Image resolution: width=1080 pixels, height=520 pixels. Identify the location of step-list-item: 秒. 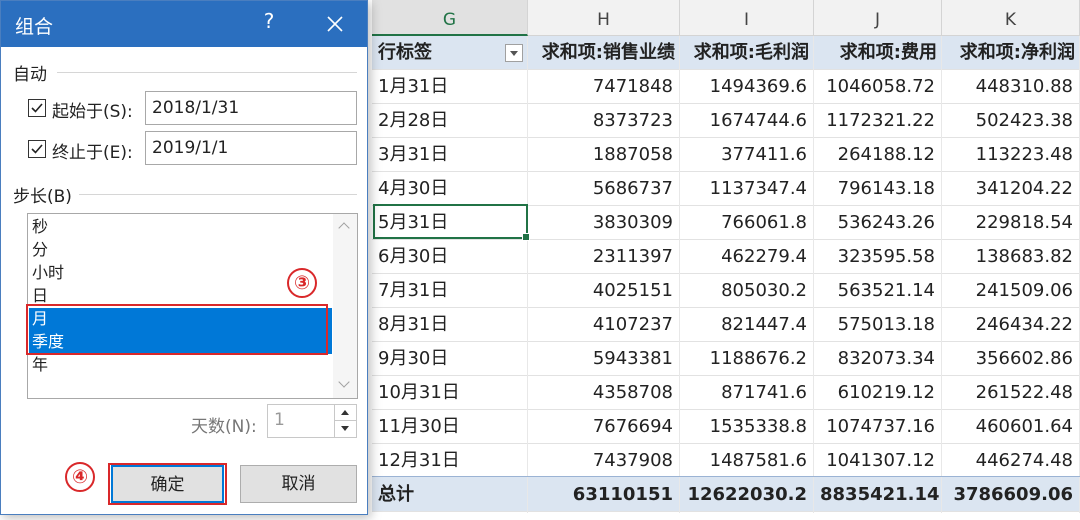
(180, 227).